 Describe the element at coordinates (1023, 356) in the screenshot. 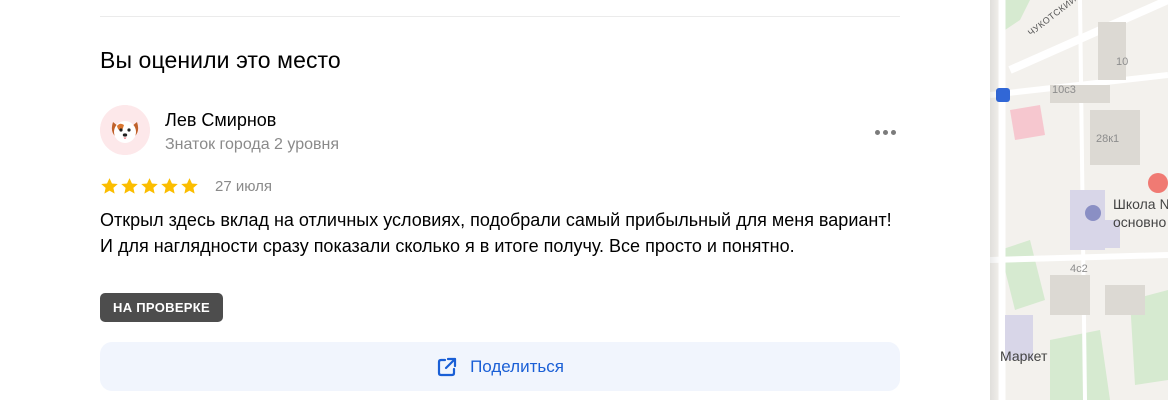

I see `map-poi-market: Маркет` at that location.